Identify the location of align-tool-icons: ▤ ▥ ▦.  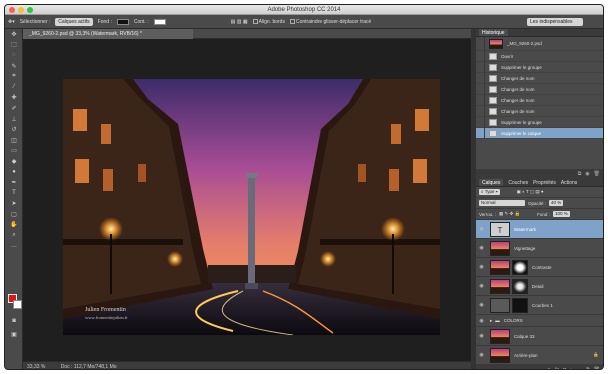
(239, 22).